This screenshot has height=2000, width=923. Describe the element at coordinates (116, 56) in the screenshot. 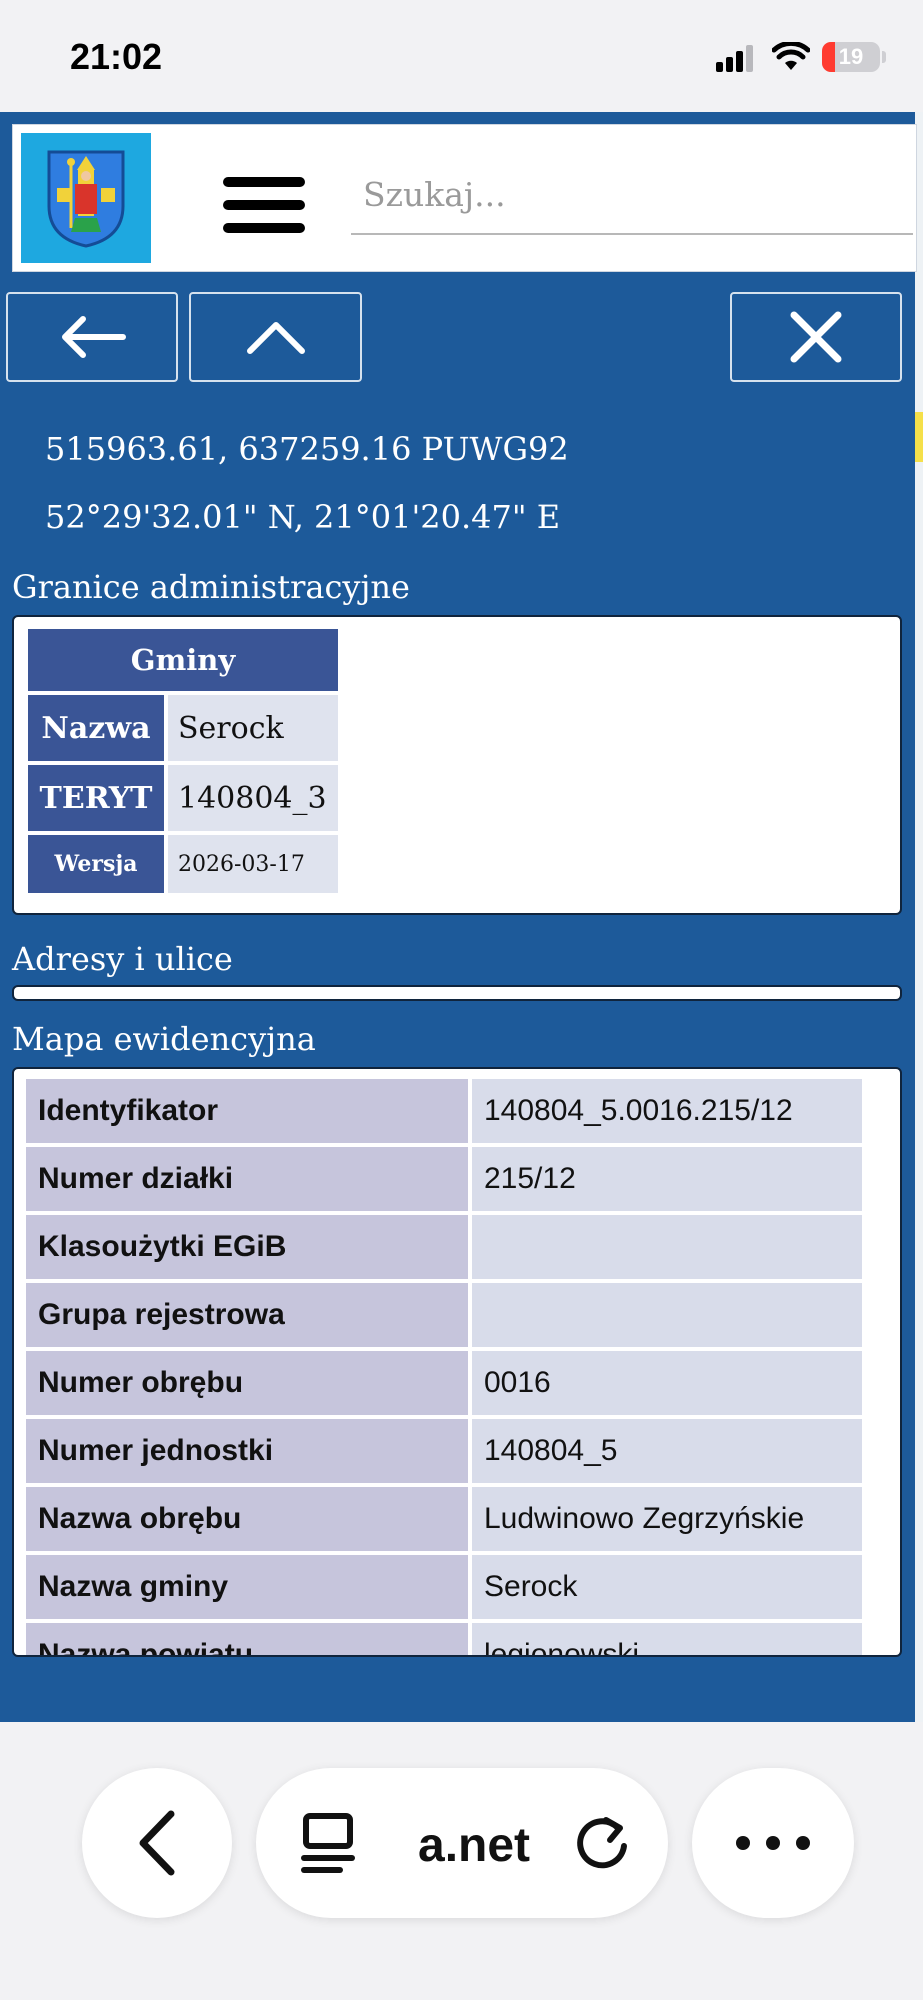

I see `status-time: 21:02` at that location.